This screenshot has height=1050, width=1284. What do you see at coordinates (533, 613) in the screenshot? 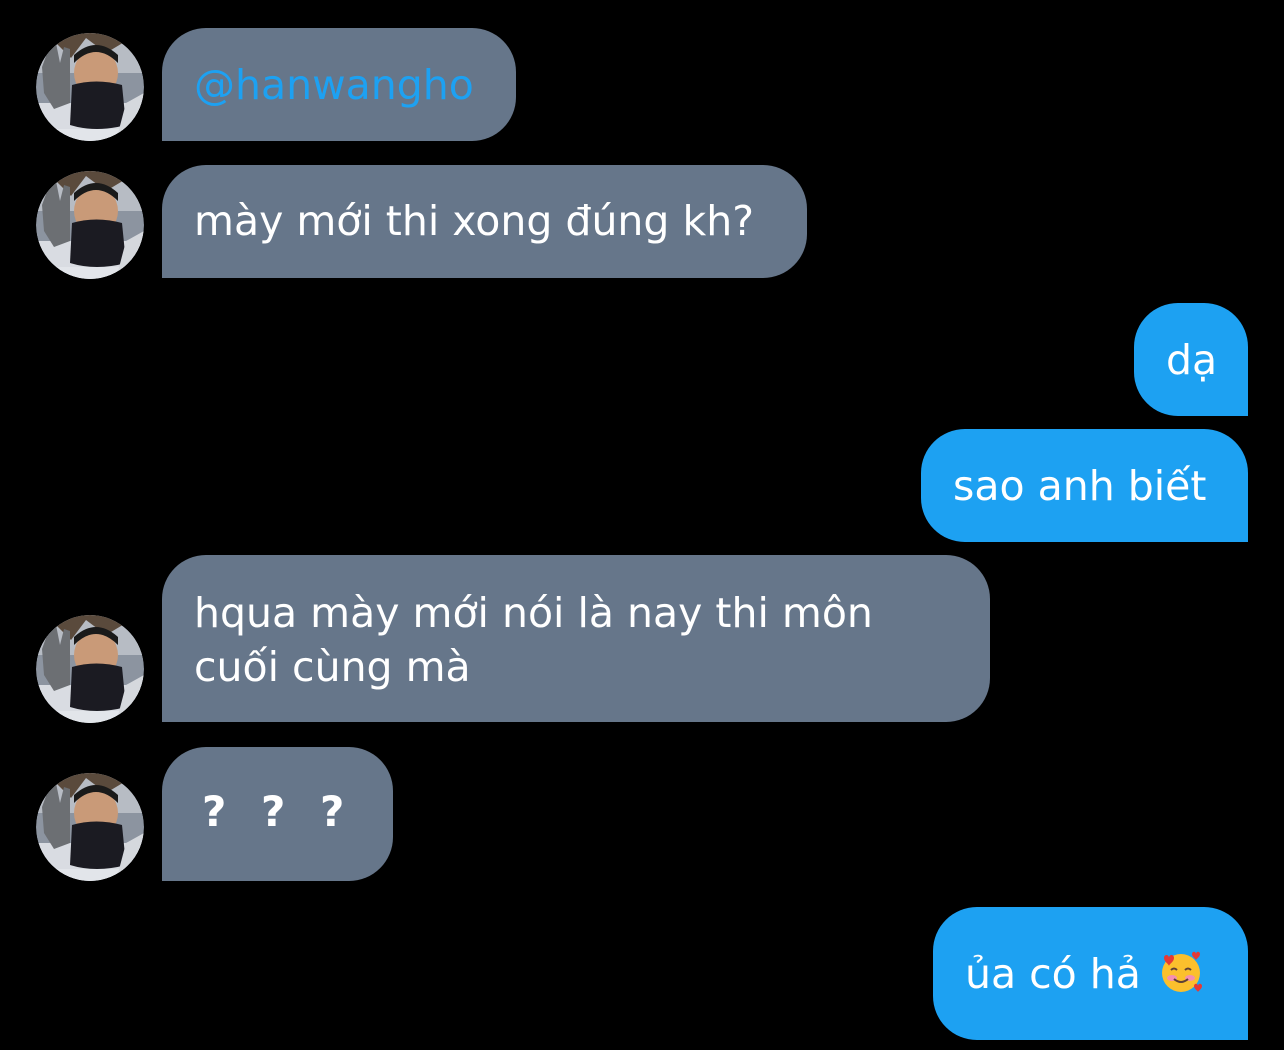
I see `message-text-line: hqua mày mới nói là nay thi môn` at bounding box center [533, 613].